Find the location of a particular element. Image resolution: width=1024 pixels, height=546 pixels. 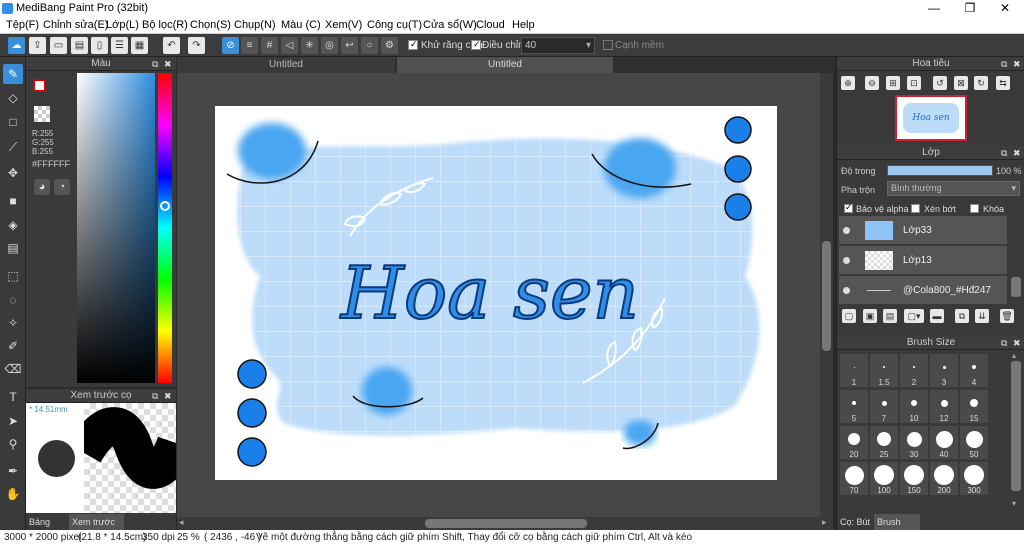

layers-scroll-thumb is located at coordinates (1016, 287).